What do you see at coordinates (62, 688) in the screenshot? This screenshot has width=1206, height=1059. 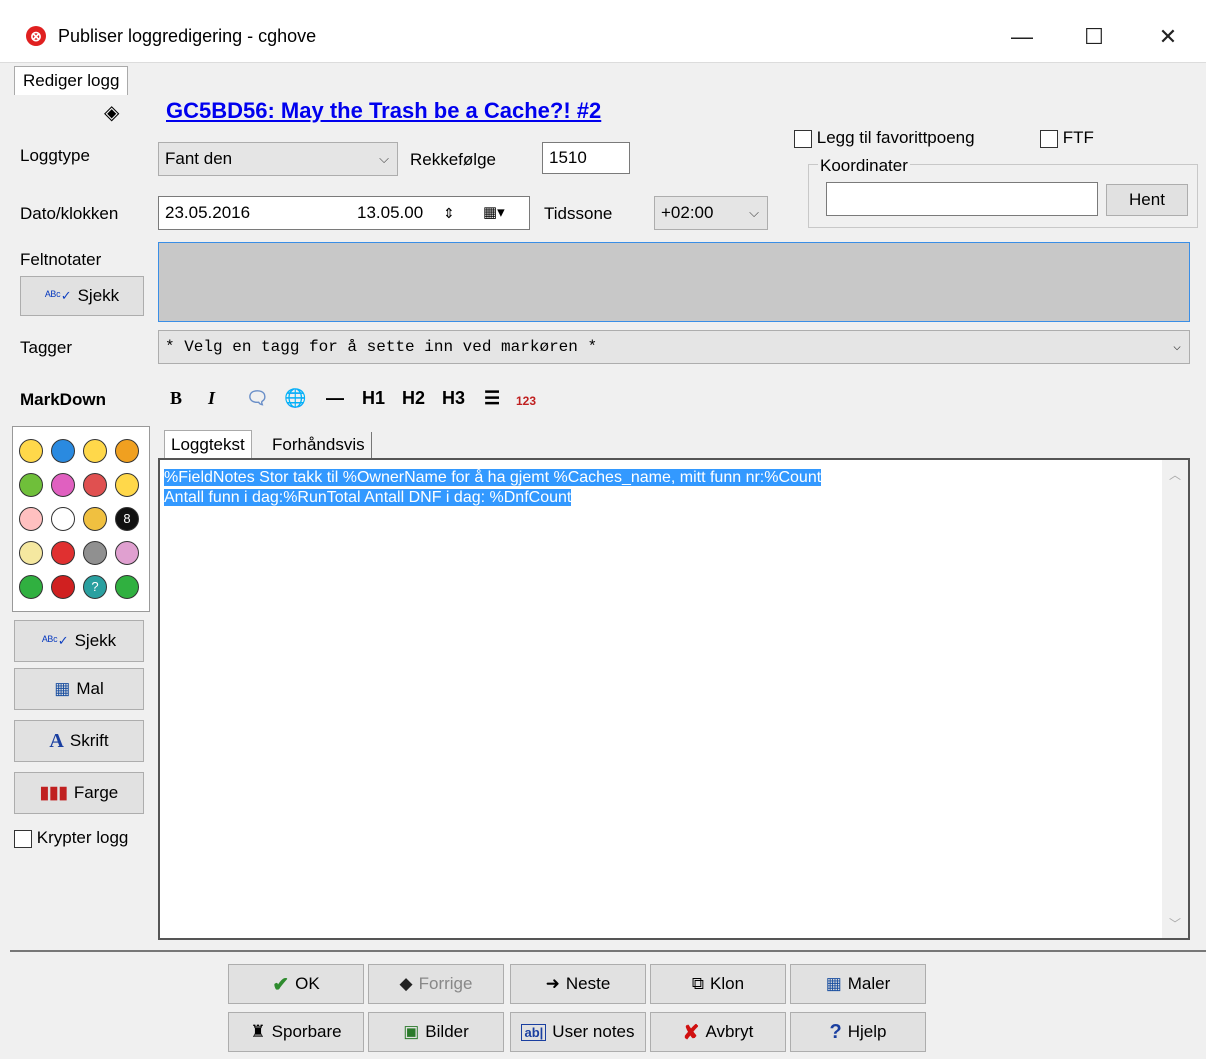 I see `template-icon: ▦` at bounding box center [62, 688].